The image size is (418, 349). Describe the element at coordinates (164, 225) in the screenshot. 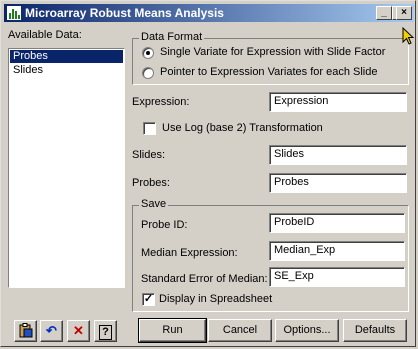

I see `probe-id-label: Probe ID:` at that location.